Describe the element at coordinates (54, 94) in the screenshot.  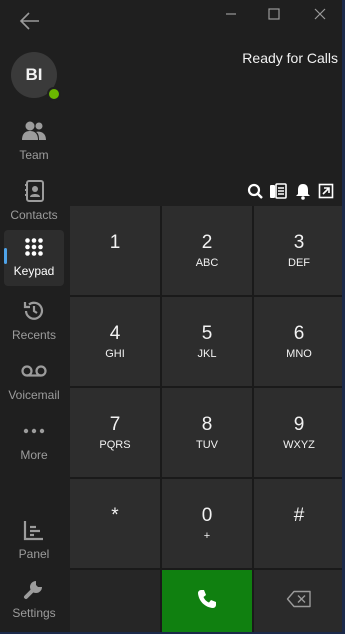
I see `presence-indicator` at that location.